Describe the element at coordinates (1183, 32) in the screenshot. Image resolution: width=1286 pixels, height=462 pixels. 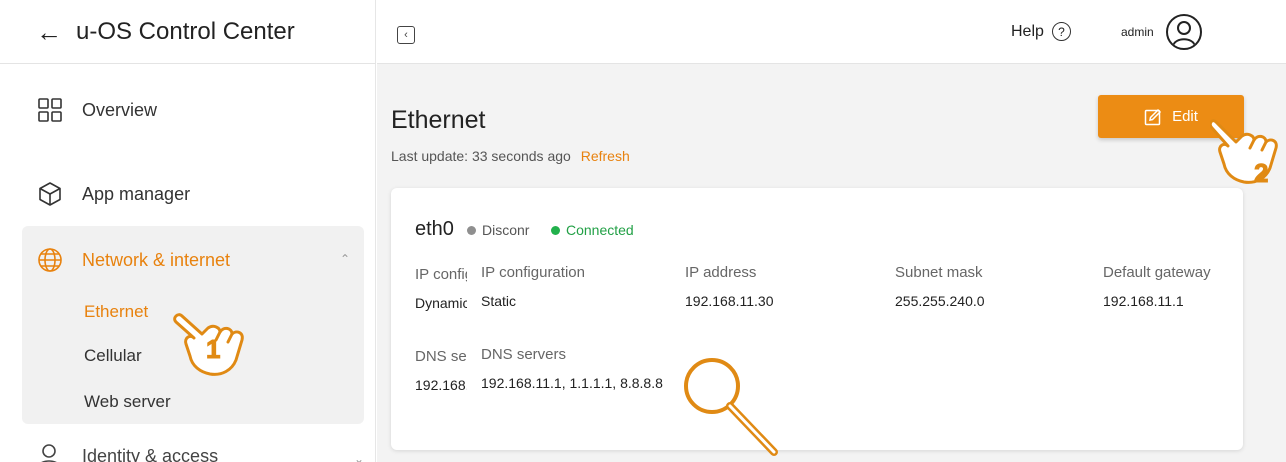
I see `avatar-icon` at that location.